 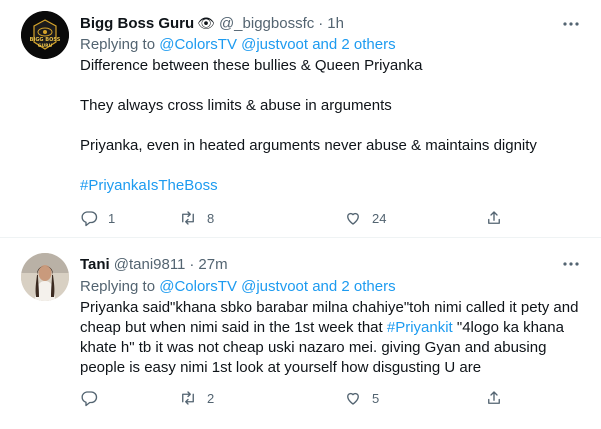 What do you see at coordinates (45, 46) in the screenshot?
I see `svg-text: GURU` at bounding box center [45, 46].